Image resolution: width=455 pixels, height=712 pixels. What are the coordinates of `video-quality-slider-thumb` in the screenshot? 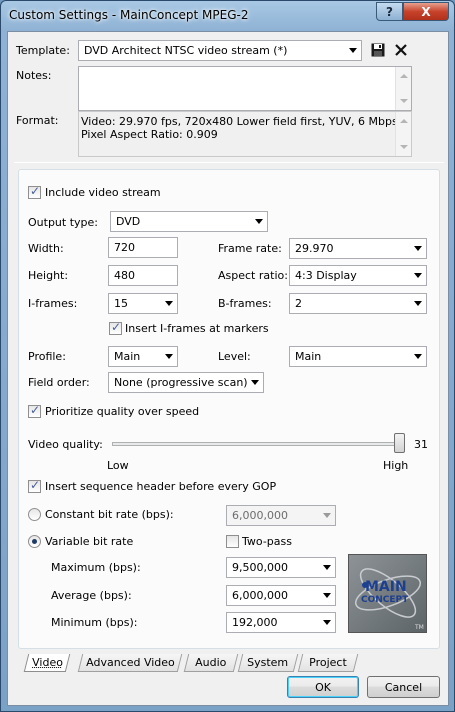 It's located at (399, 443).